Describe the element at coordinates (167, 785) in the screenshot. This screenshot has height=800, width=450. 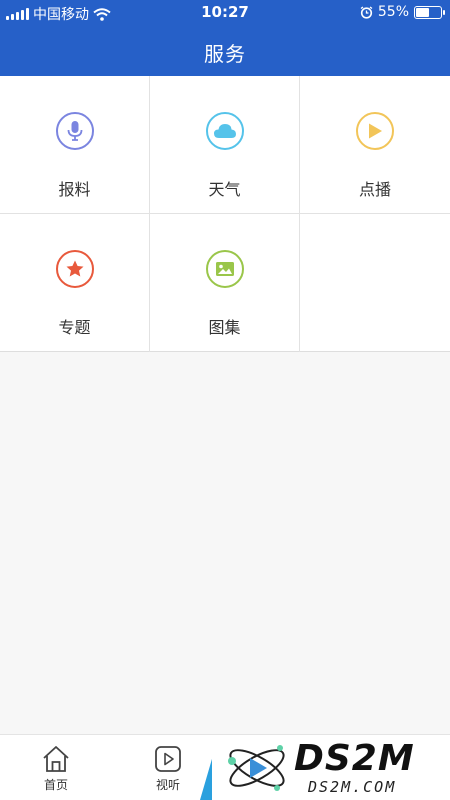
I see `tab-label: 视听` at that location.